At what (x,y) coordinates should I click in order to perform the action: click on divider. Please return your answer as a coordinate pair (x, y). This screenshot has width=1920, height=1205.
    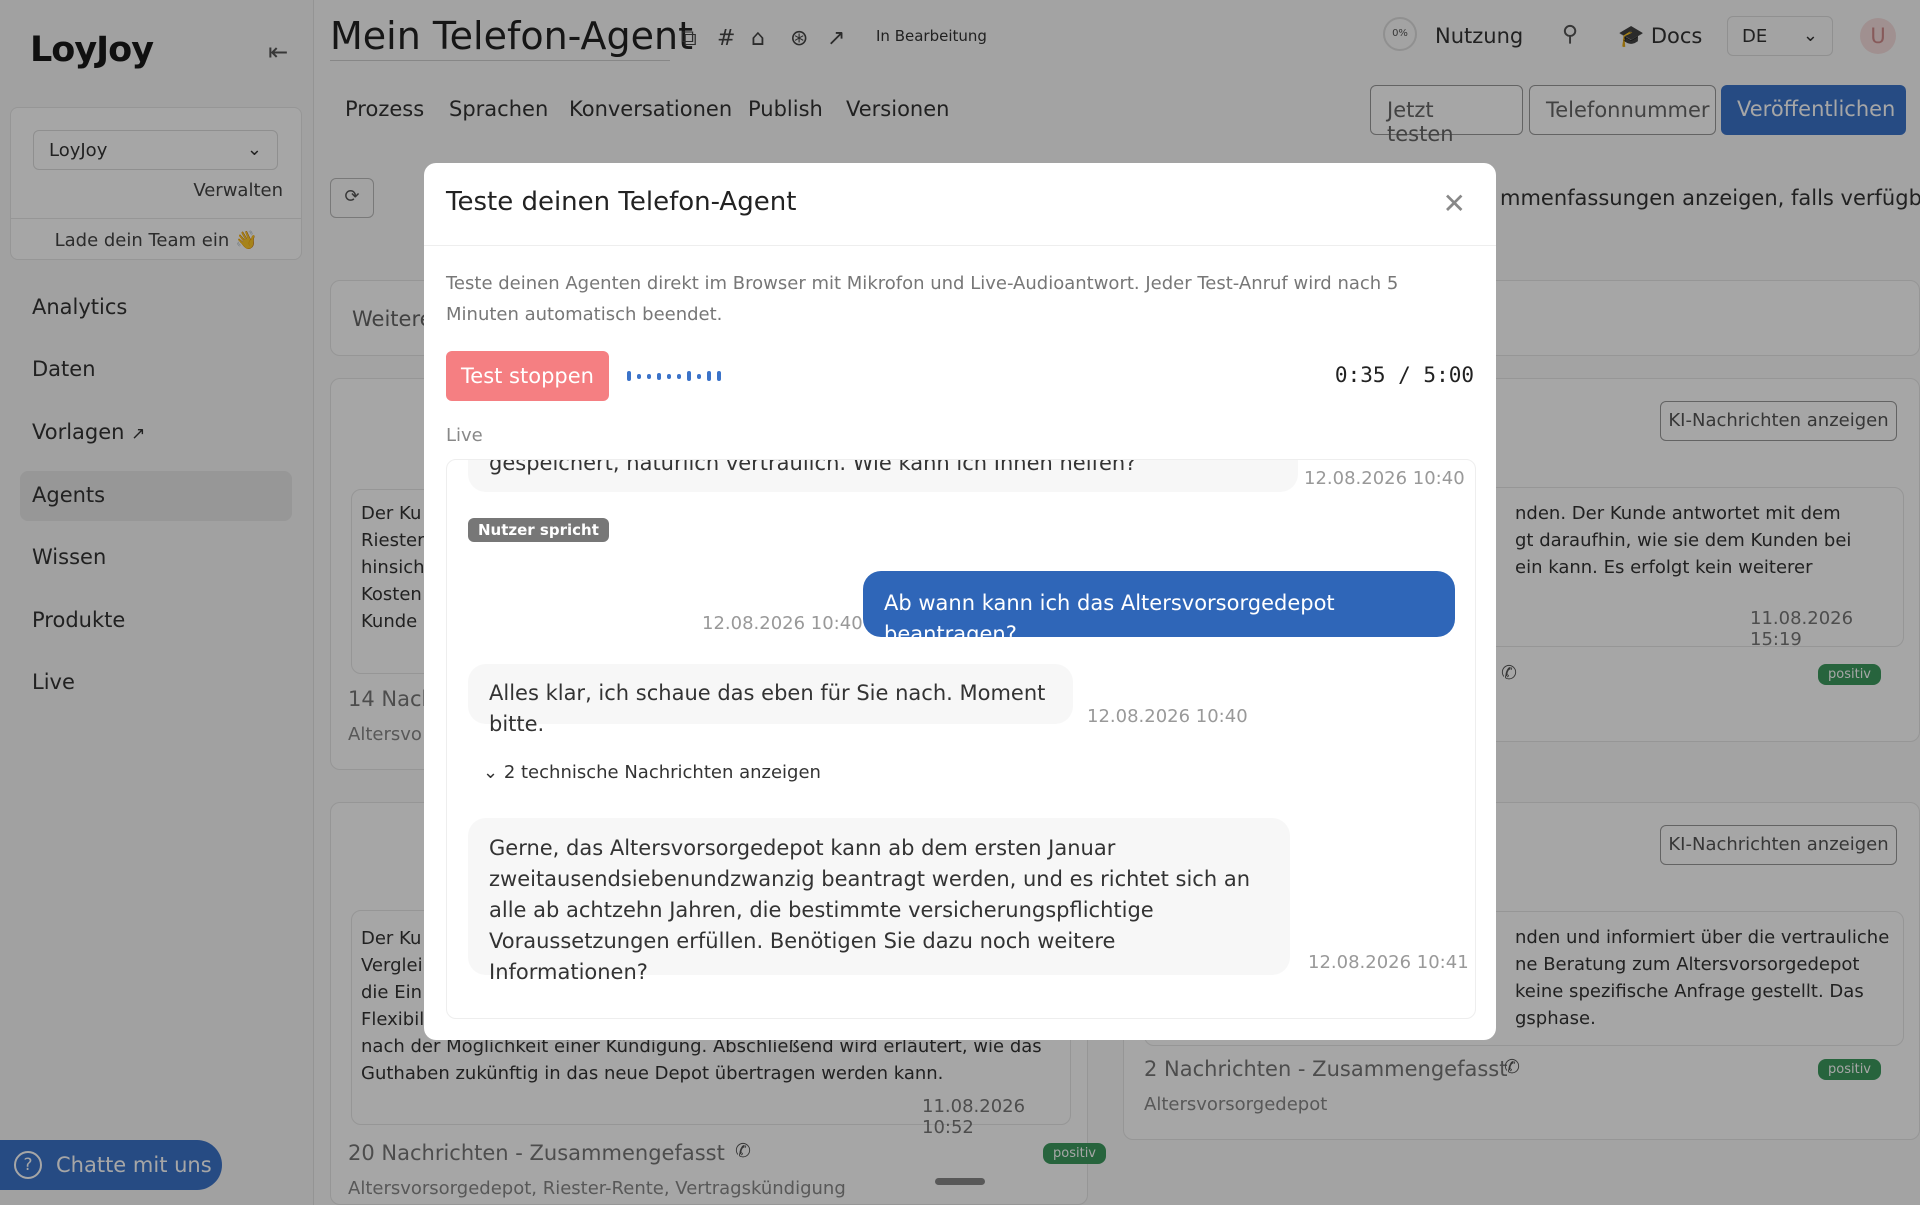
    Looking at the image, I should click on (960, 245).